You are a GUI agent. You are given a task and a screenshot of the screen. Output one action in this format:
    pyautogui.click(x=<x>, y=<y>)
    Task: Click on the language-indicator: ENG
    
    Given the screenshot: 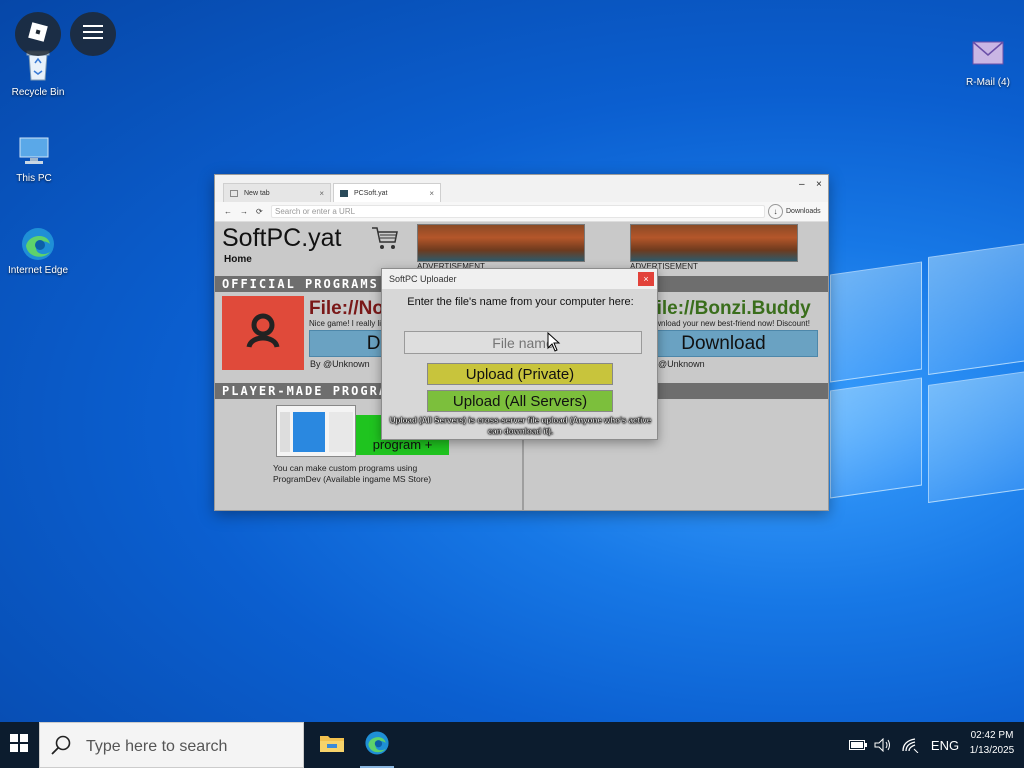 What is the action you would take?
    pyautogui.click(x=945, y=745)
    